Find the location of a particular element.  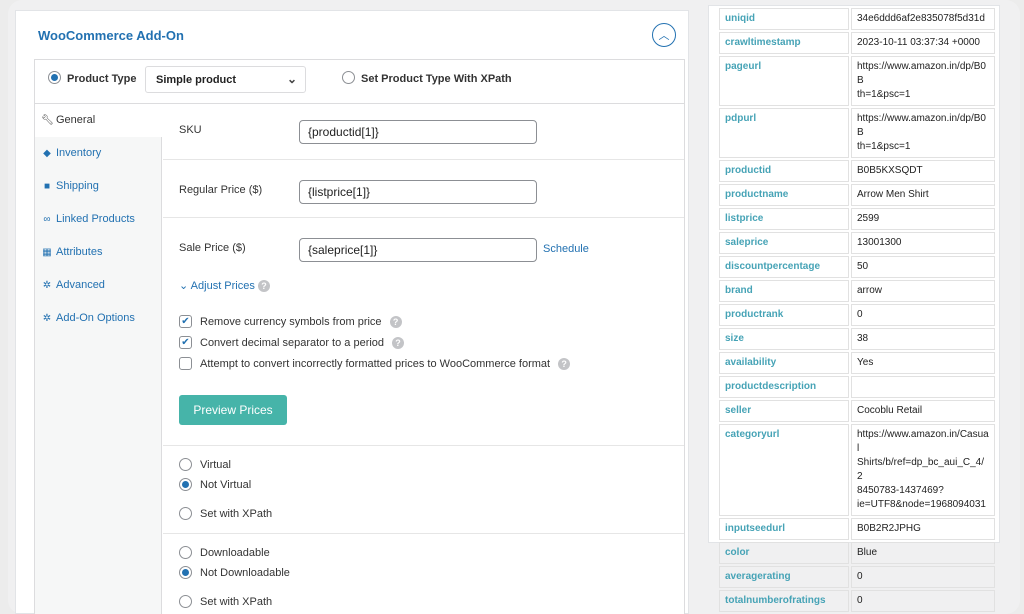

remove-currency-checkbox: ✔ is located at coordinates (185, 321).